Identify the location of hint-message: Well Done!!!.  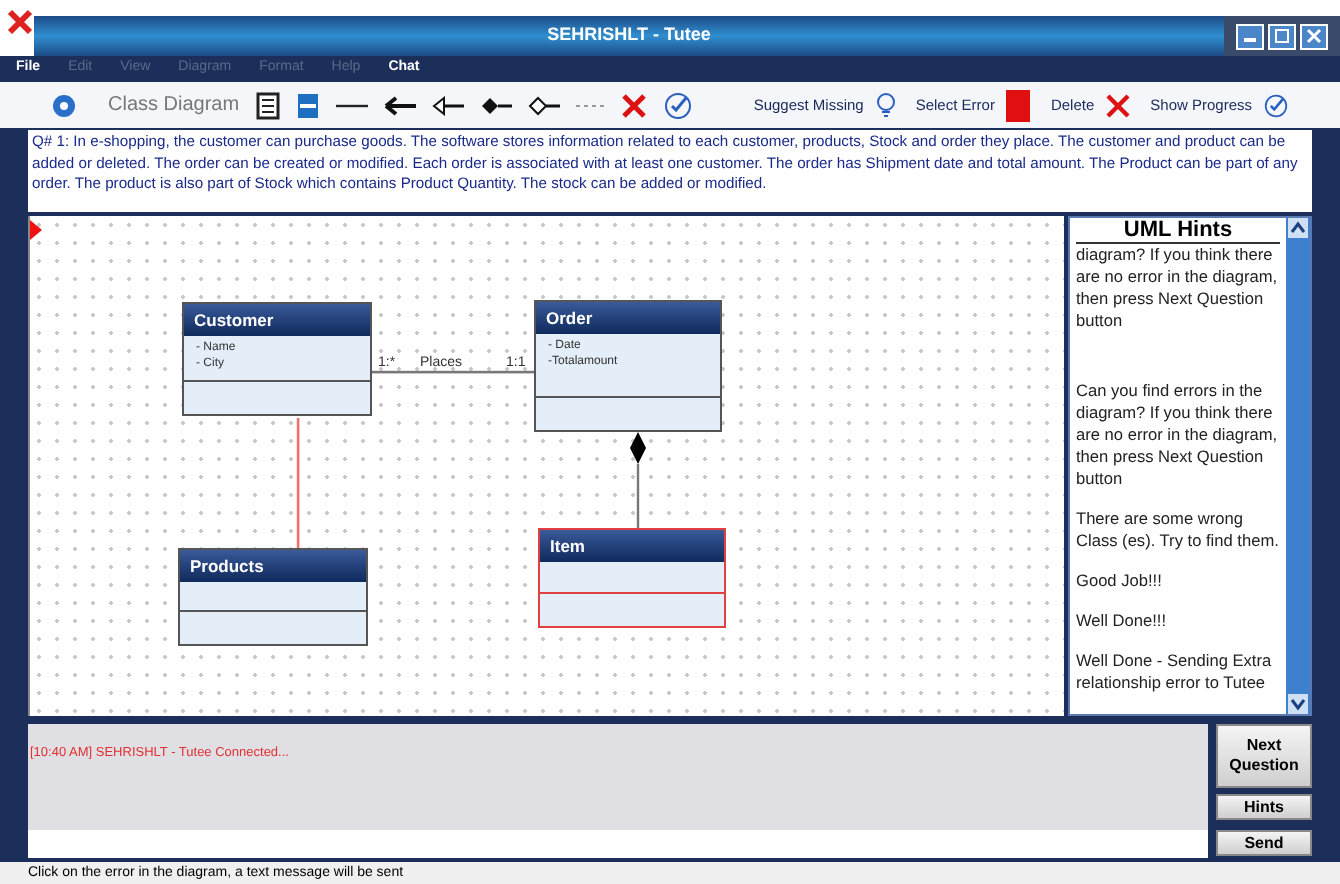
(1122, 621).